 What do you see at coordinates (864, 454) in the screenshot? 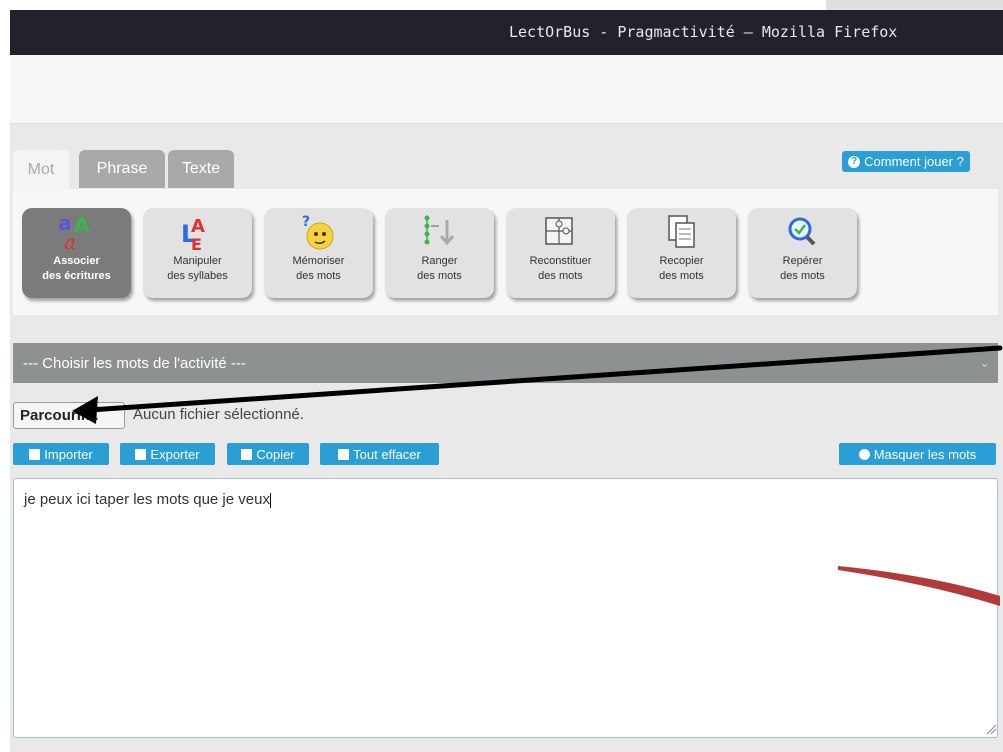
I see `eye-slash-icon` at bounding box center [864, 454].